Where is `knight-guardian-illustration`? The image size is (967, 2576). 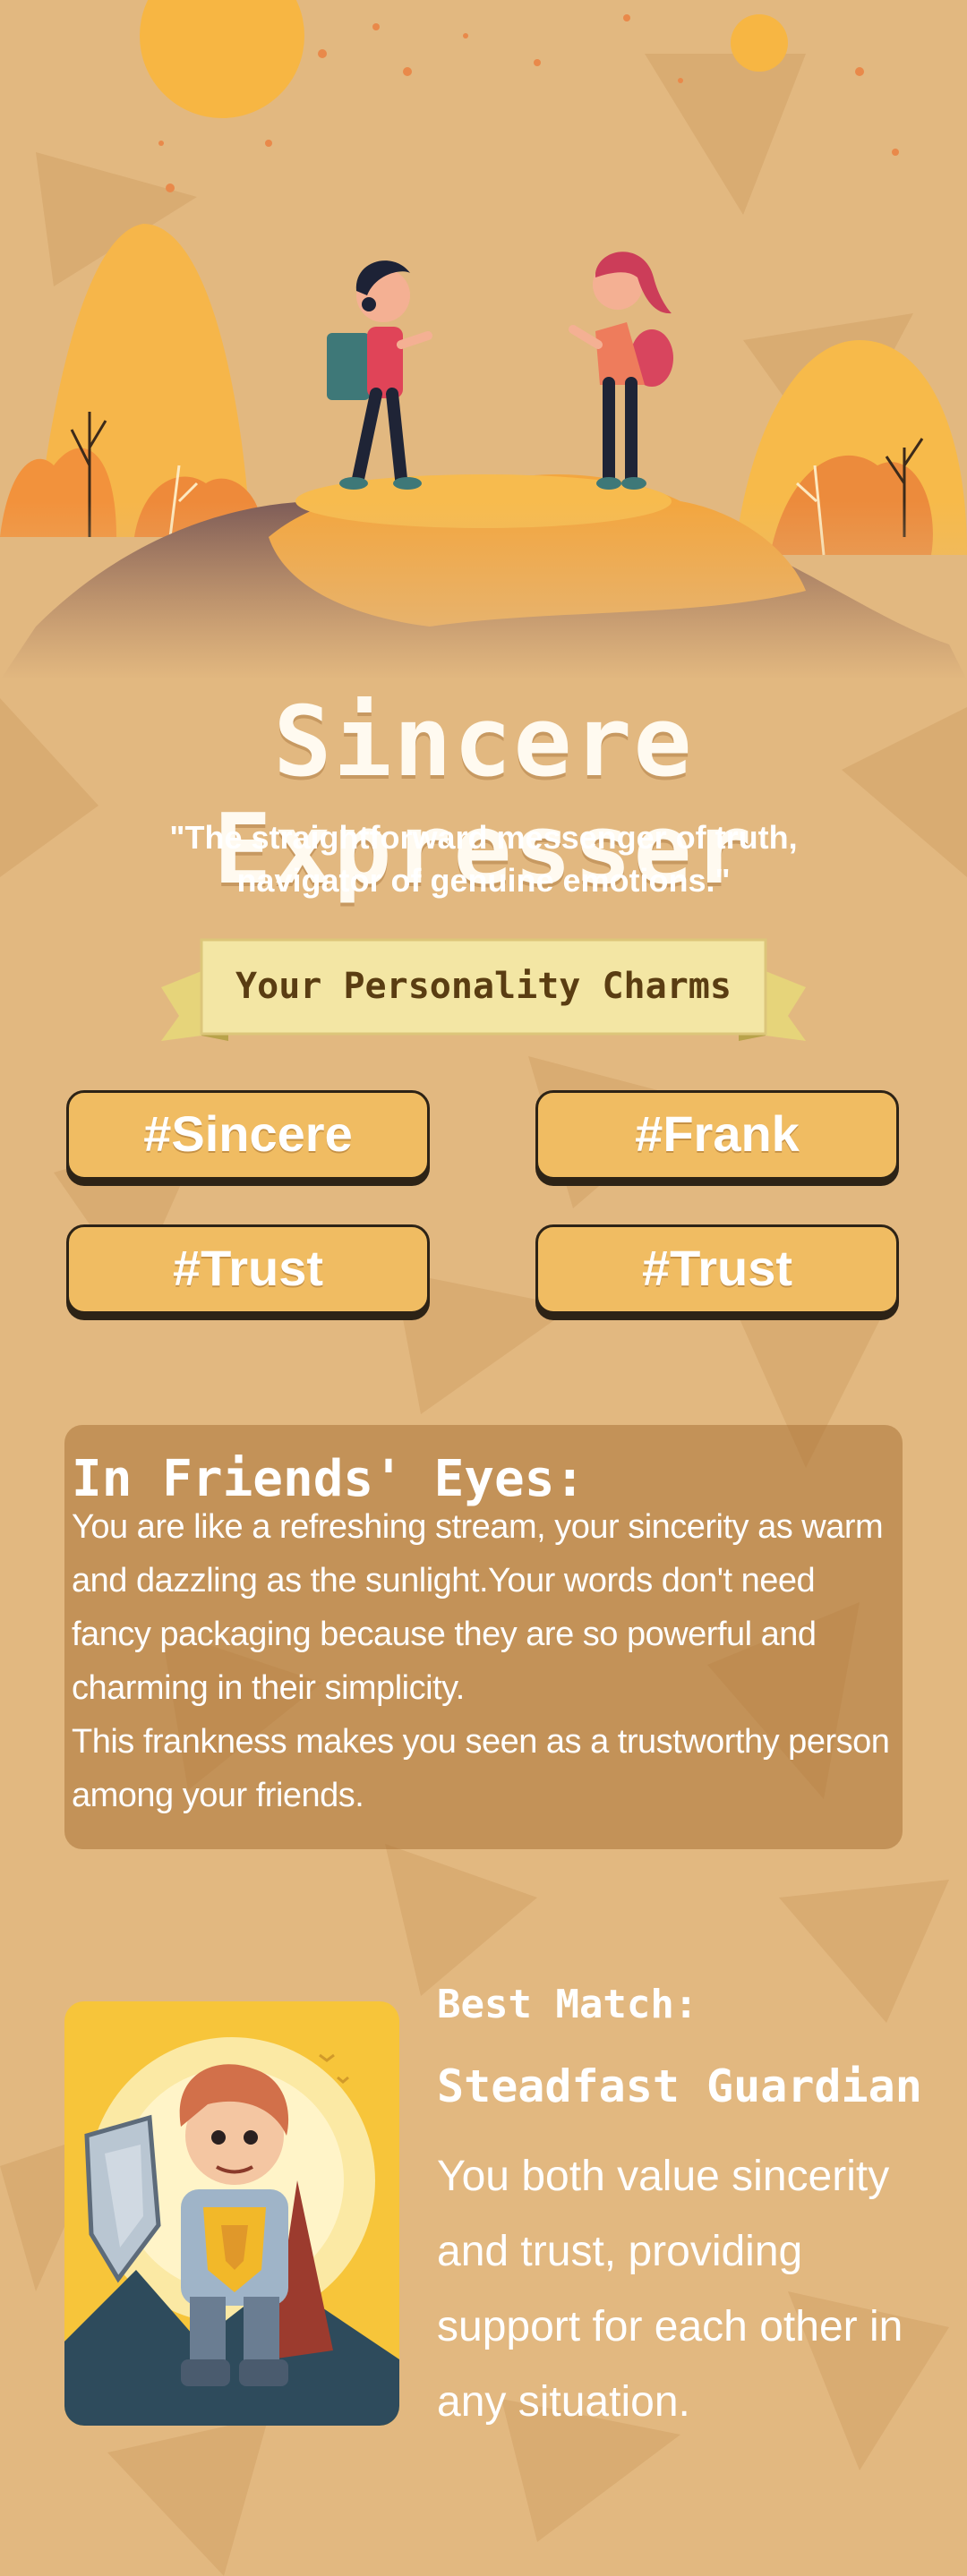 knight-guardian-illustration is located at coordinates (231, 2213).